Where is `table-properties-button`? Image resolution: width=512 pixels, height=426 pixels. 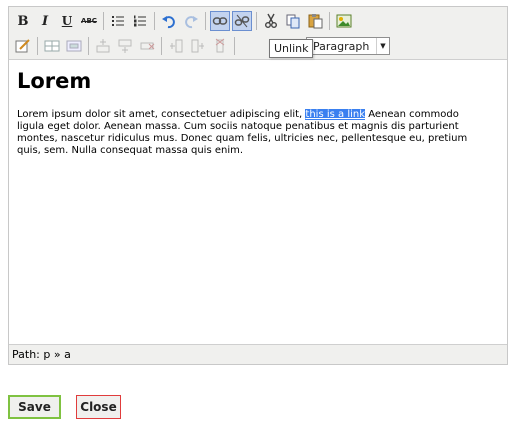
table-properties-button is located at coordinates (74, 46).